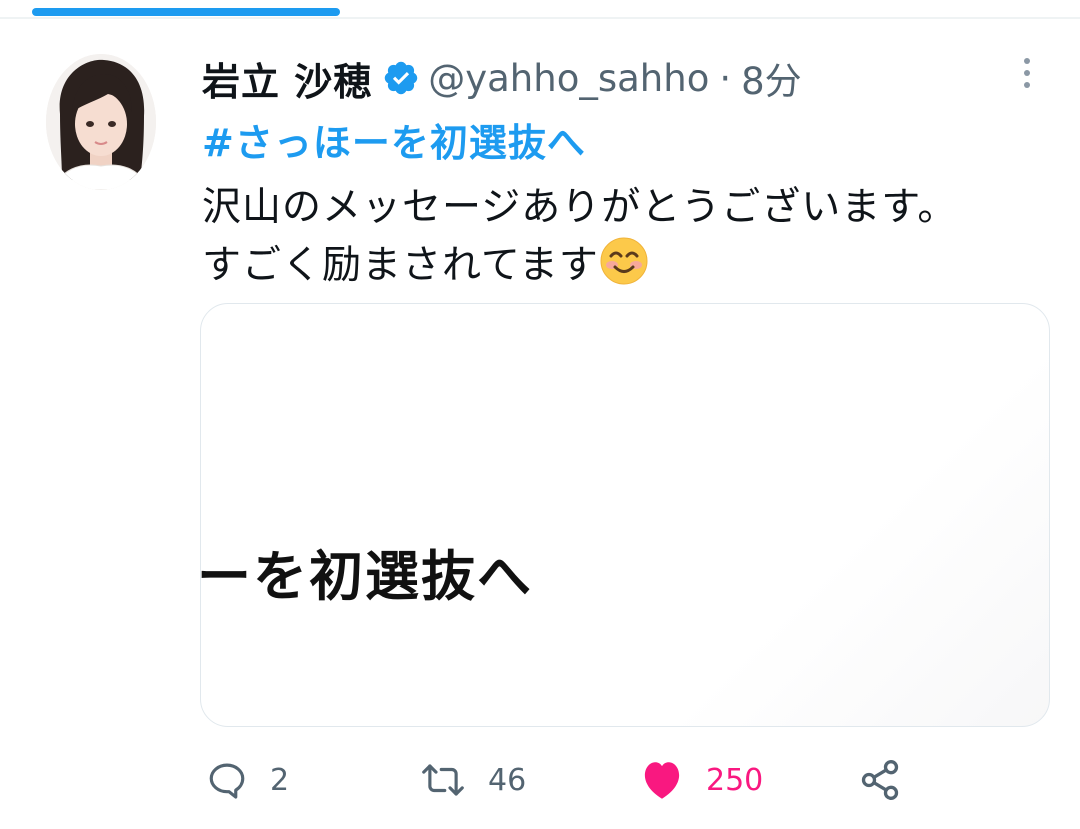  I want to click on share-button, so click(880, 780).